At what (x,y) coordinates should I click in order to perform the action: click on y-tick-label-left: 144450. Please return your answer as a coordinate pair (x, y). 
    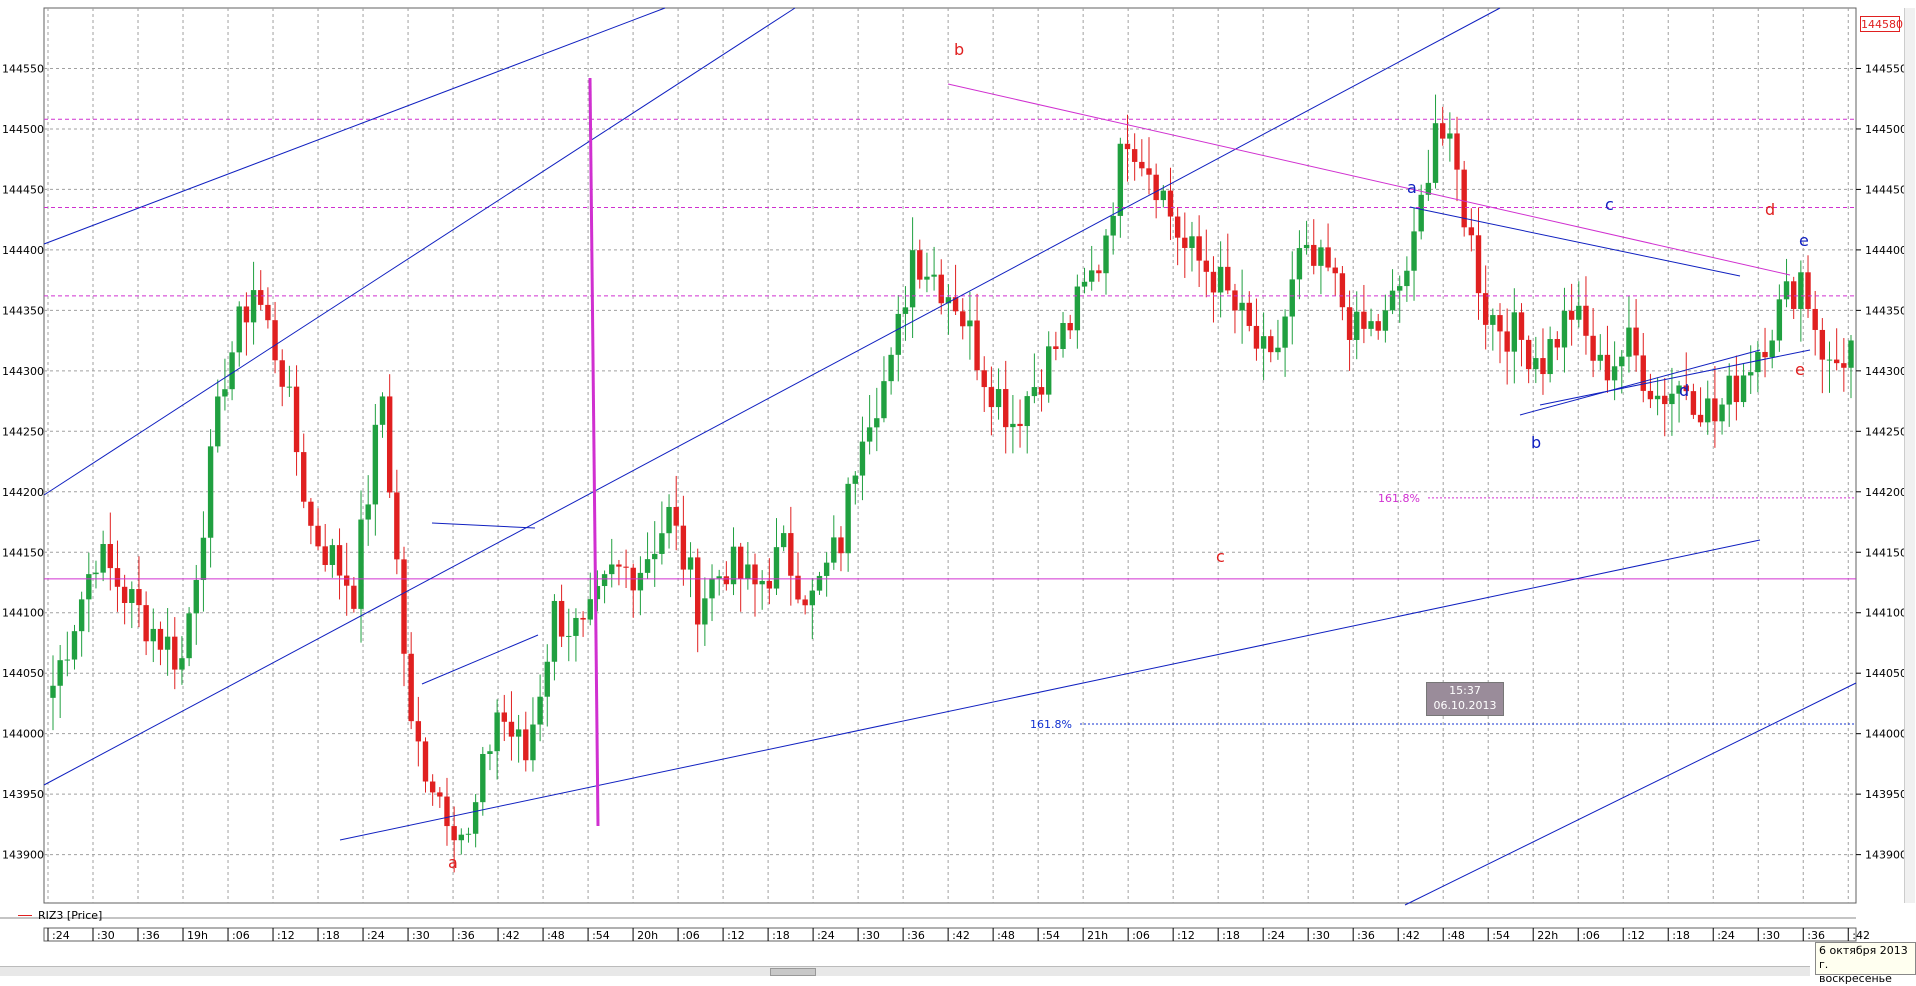
    Looking at the image, I should click on (23, 189).